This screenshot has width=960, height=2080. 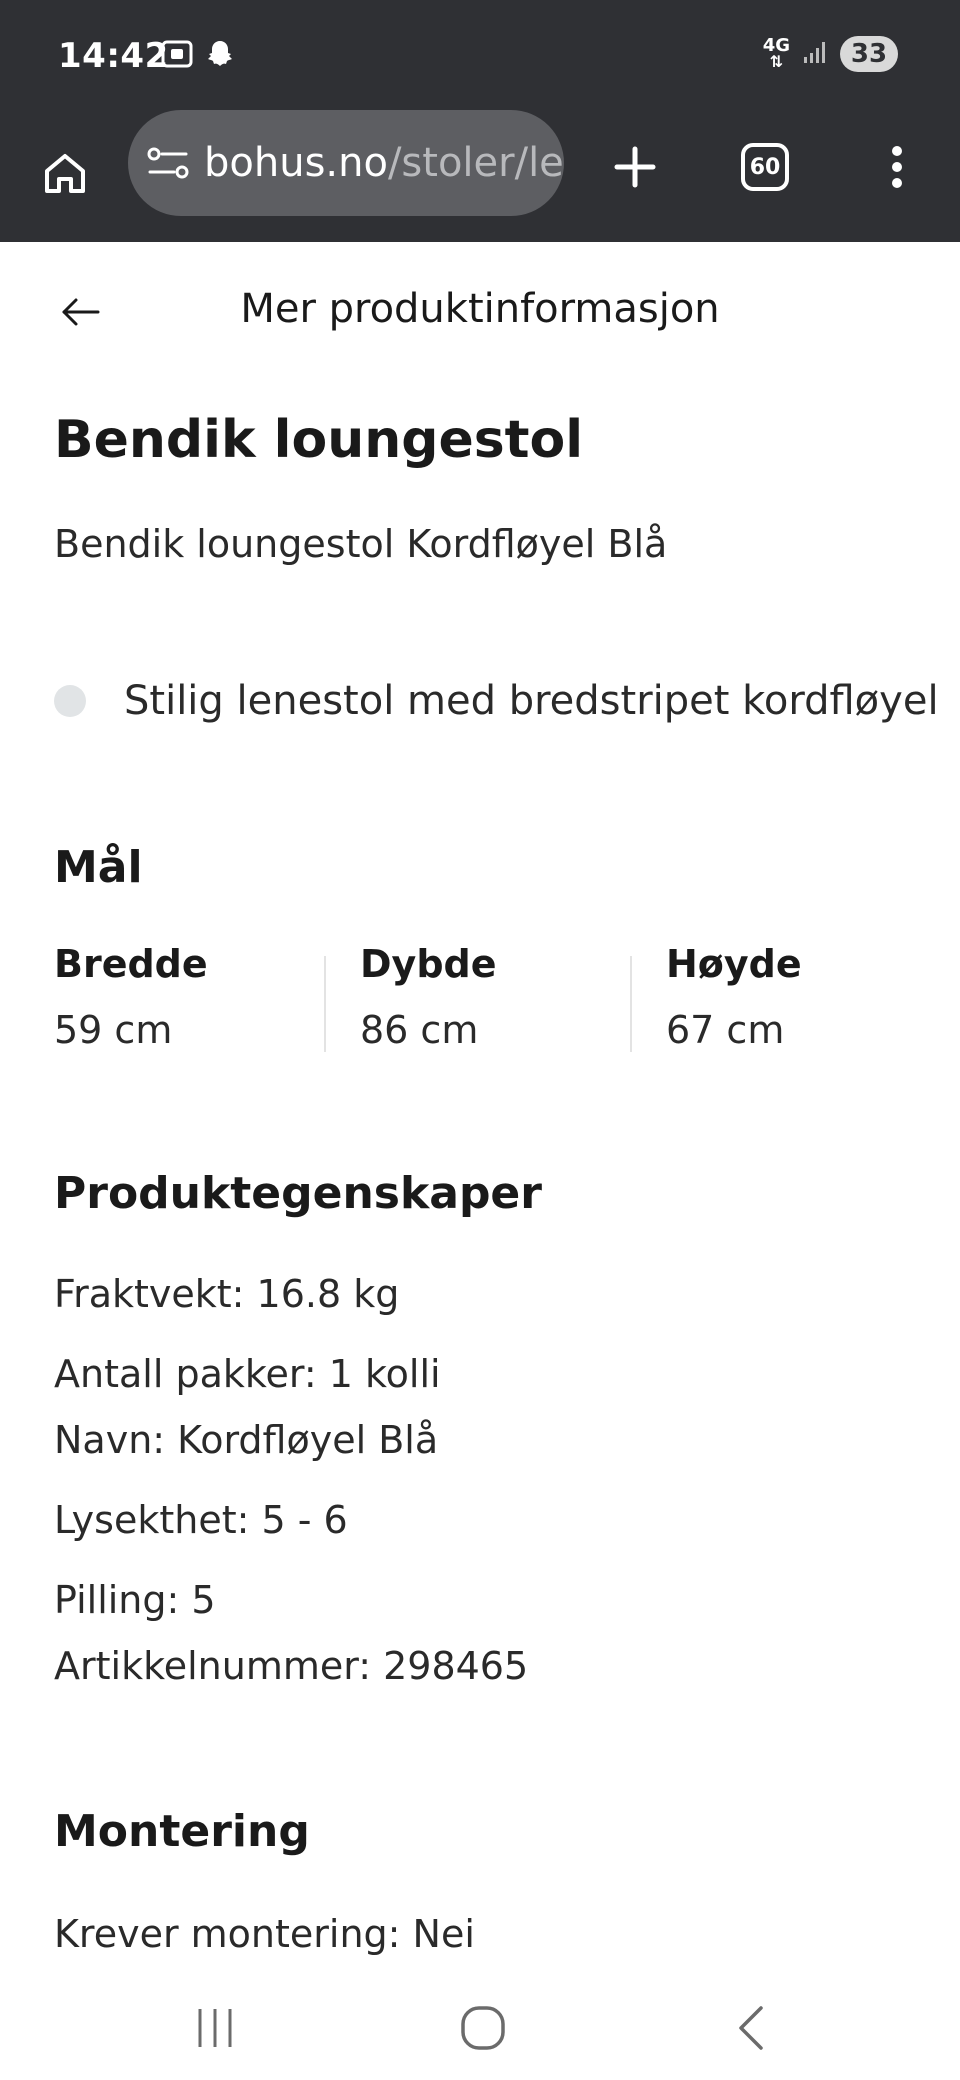 I want to click on product-title: Bendik loungestol, so click(x=319, y=440).